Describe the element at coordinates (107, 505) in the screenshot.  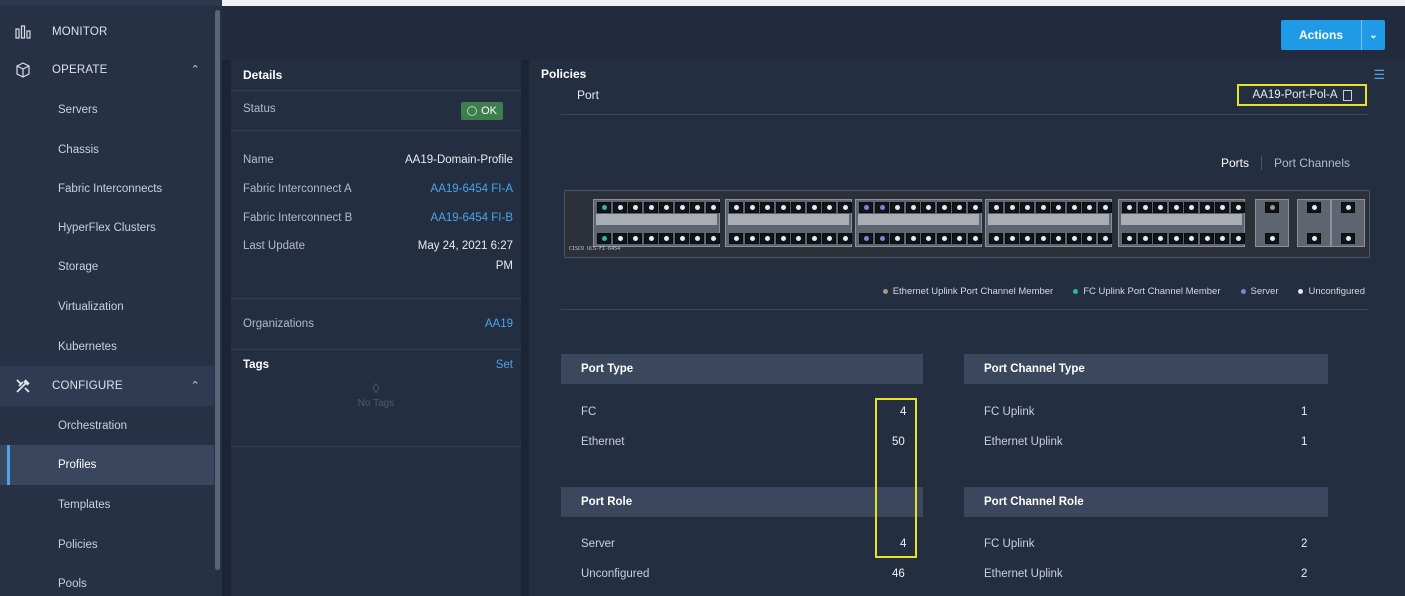
I see `sidebar-item-templates: Templates` at that location.